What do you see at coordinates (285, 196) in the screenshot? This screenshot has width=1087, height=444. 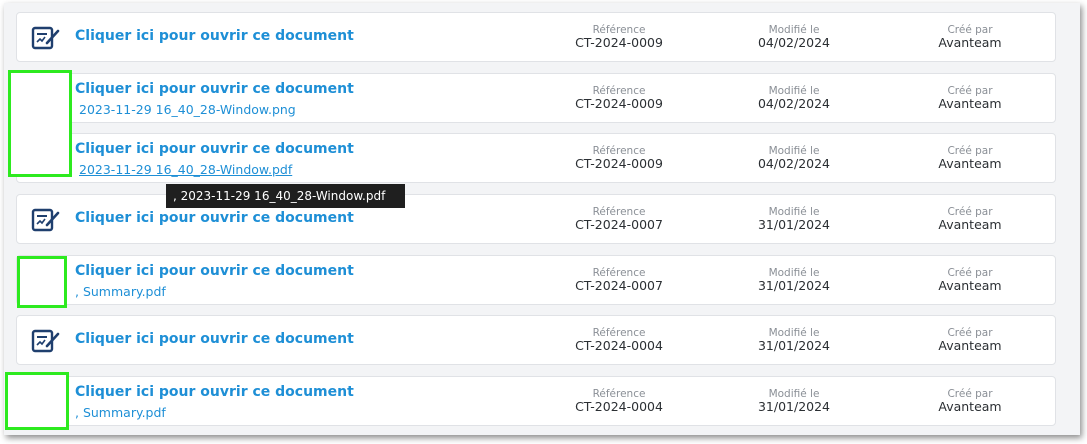 I see `attachment-tooltip: , 2023-11-29 16_40_28-Window.pdf` at bounding box center [285, 196].